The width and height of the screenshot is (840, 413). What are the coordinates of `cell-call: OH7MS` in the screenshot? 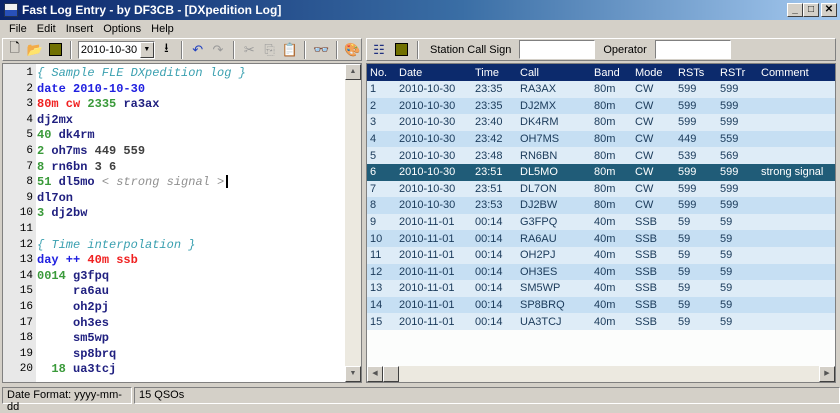 It's located at (557, 139).